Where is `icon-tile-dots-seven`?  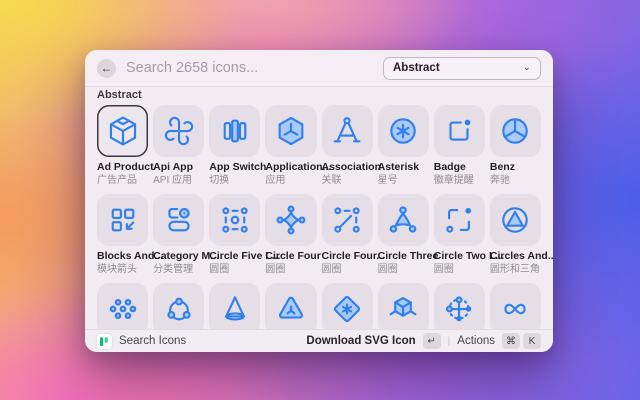
icon-tile-dots-seven is located at coordinates (123, 309).